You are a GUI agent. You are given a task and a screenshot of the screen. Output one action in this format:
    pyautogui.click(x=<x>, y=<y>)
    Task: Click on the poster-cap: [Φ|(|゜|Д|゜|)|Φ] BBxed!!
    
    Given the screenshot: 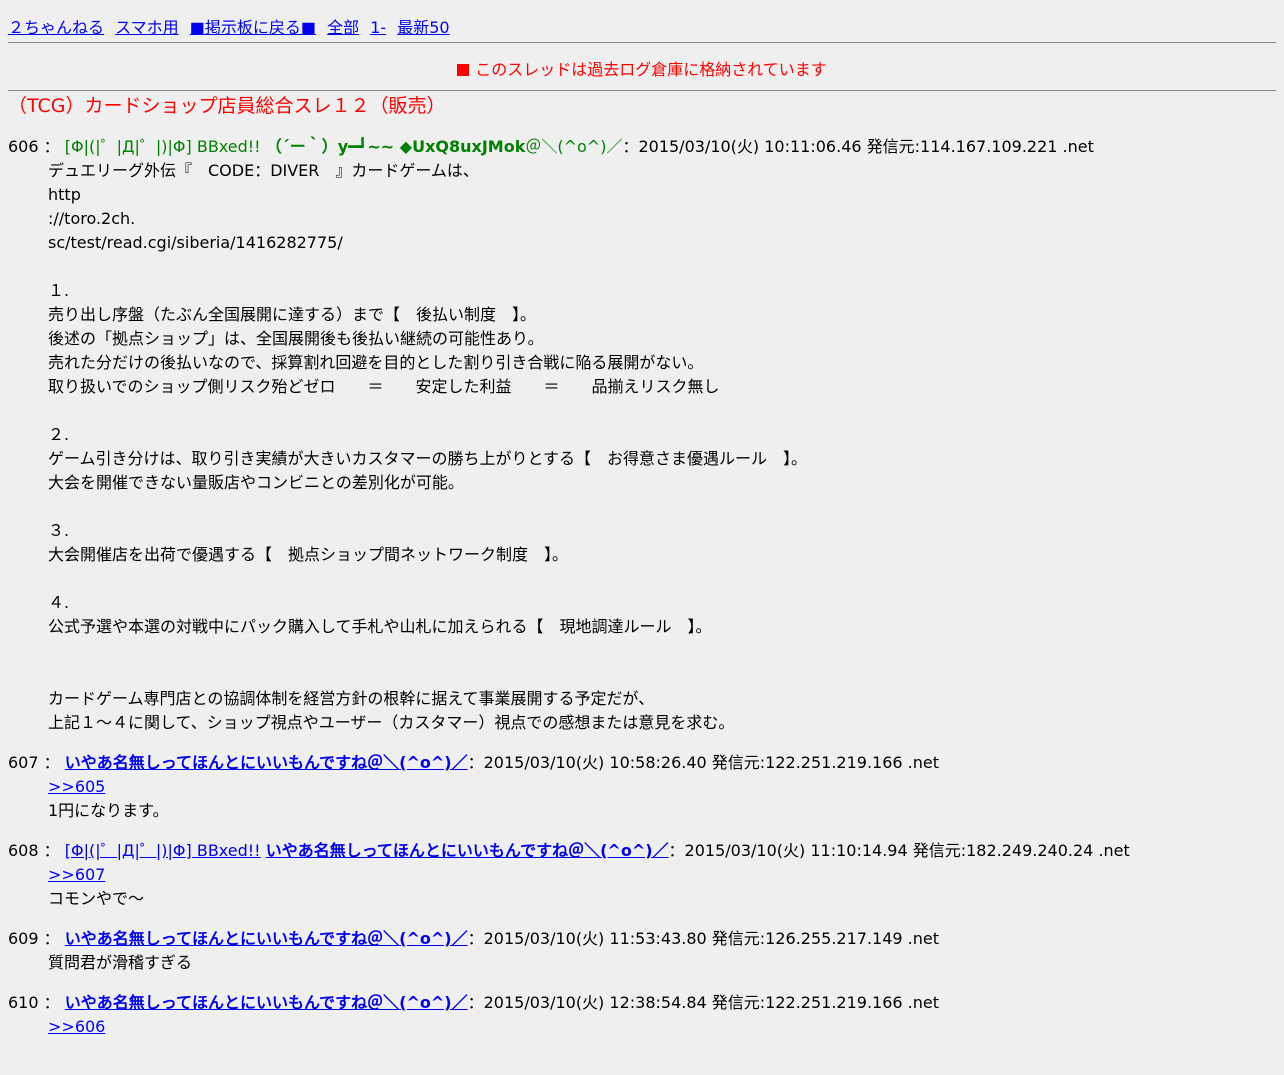 What is the action you would take?
    pyautogui.click(x=162, y=146)
    